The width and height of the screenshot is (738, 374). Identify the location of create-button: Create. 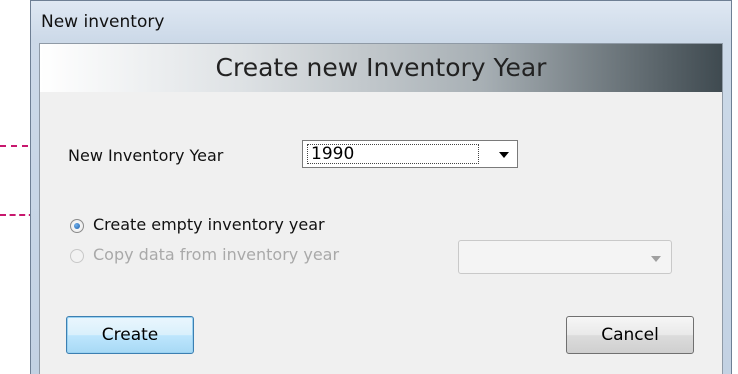
(130, 335).